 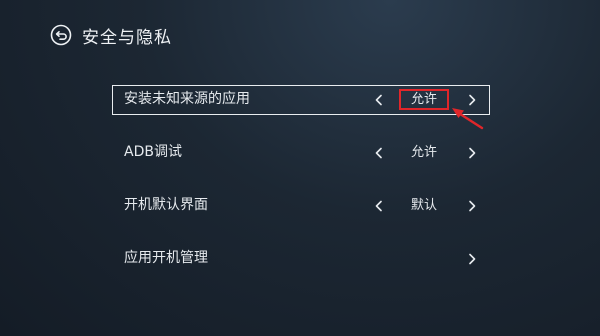 What do you see at coordinates (301, 206) in the screenshot?
I see `setting-row-boot-default-screen: 开机默认界面 默认` at bounding box center [301, 206].